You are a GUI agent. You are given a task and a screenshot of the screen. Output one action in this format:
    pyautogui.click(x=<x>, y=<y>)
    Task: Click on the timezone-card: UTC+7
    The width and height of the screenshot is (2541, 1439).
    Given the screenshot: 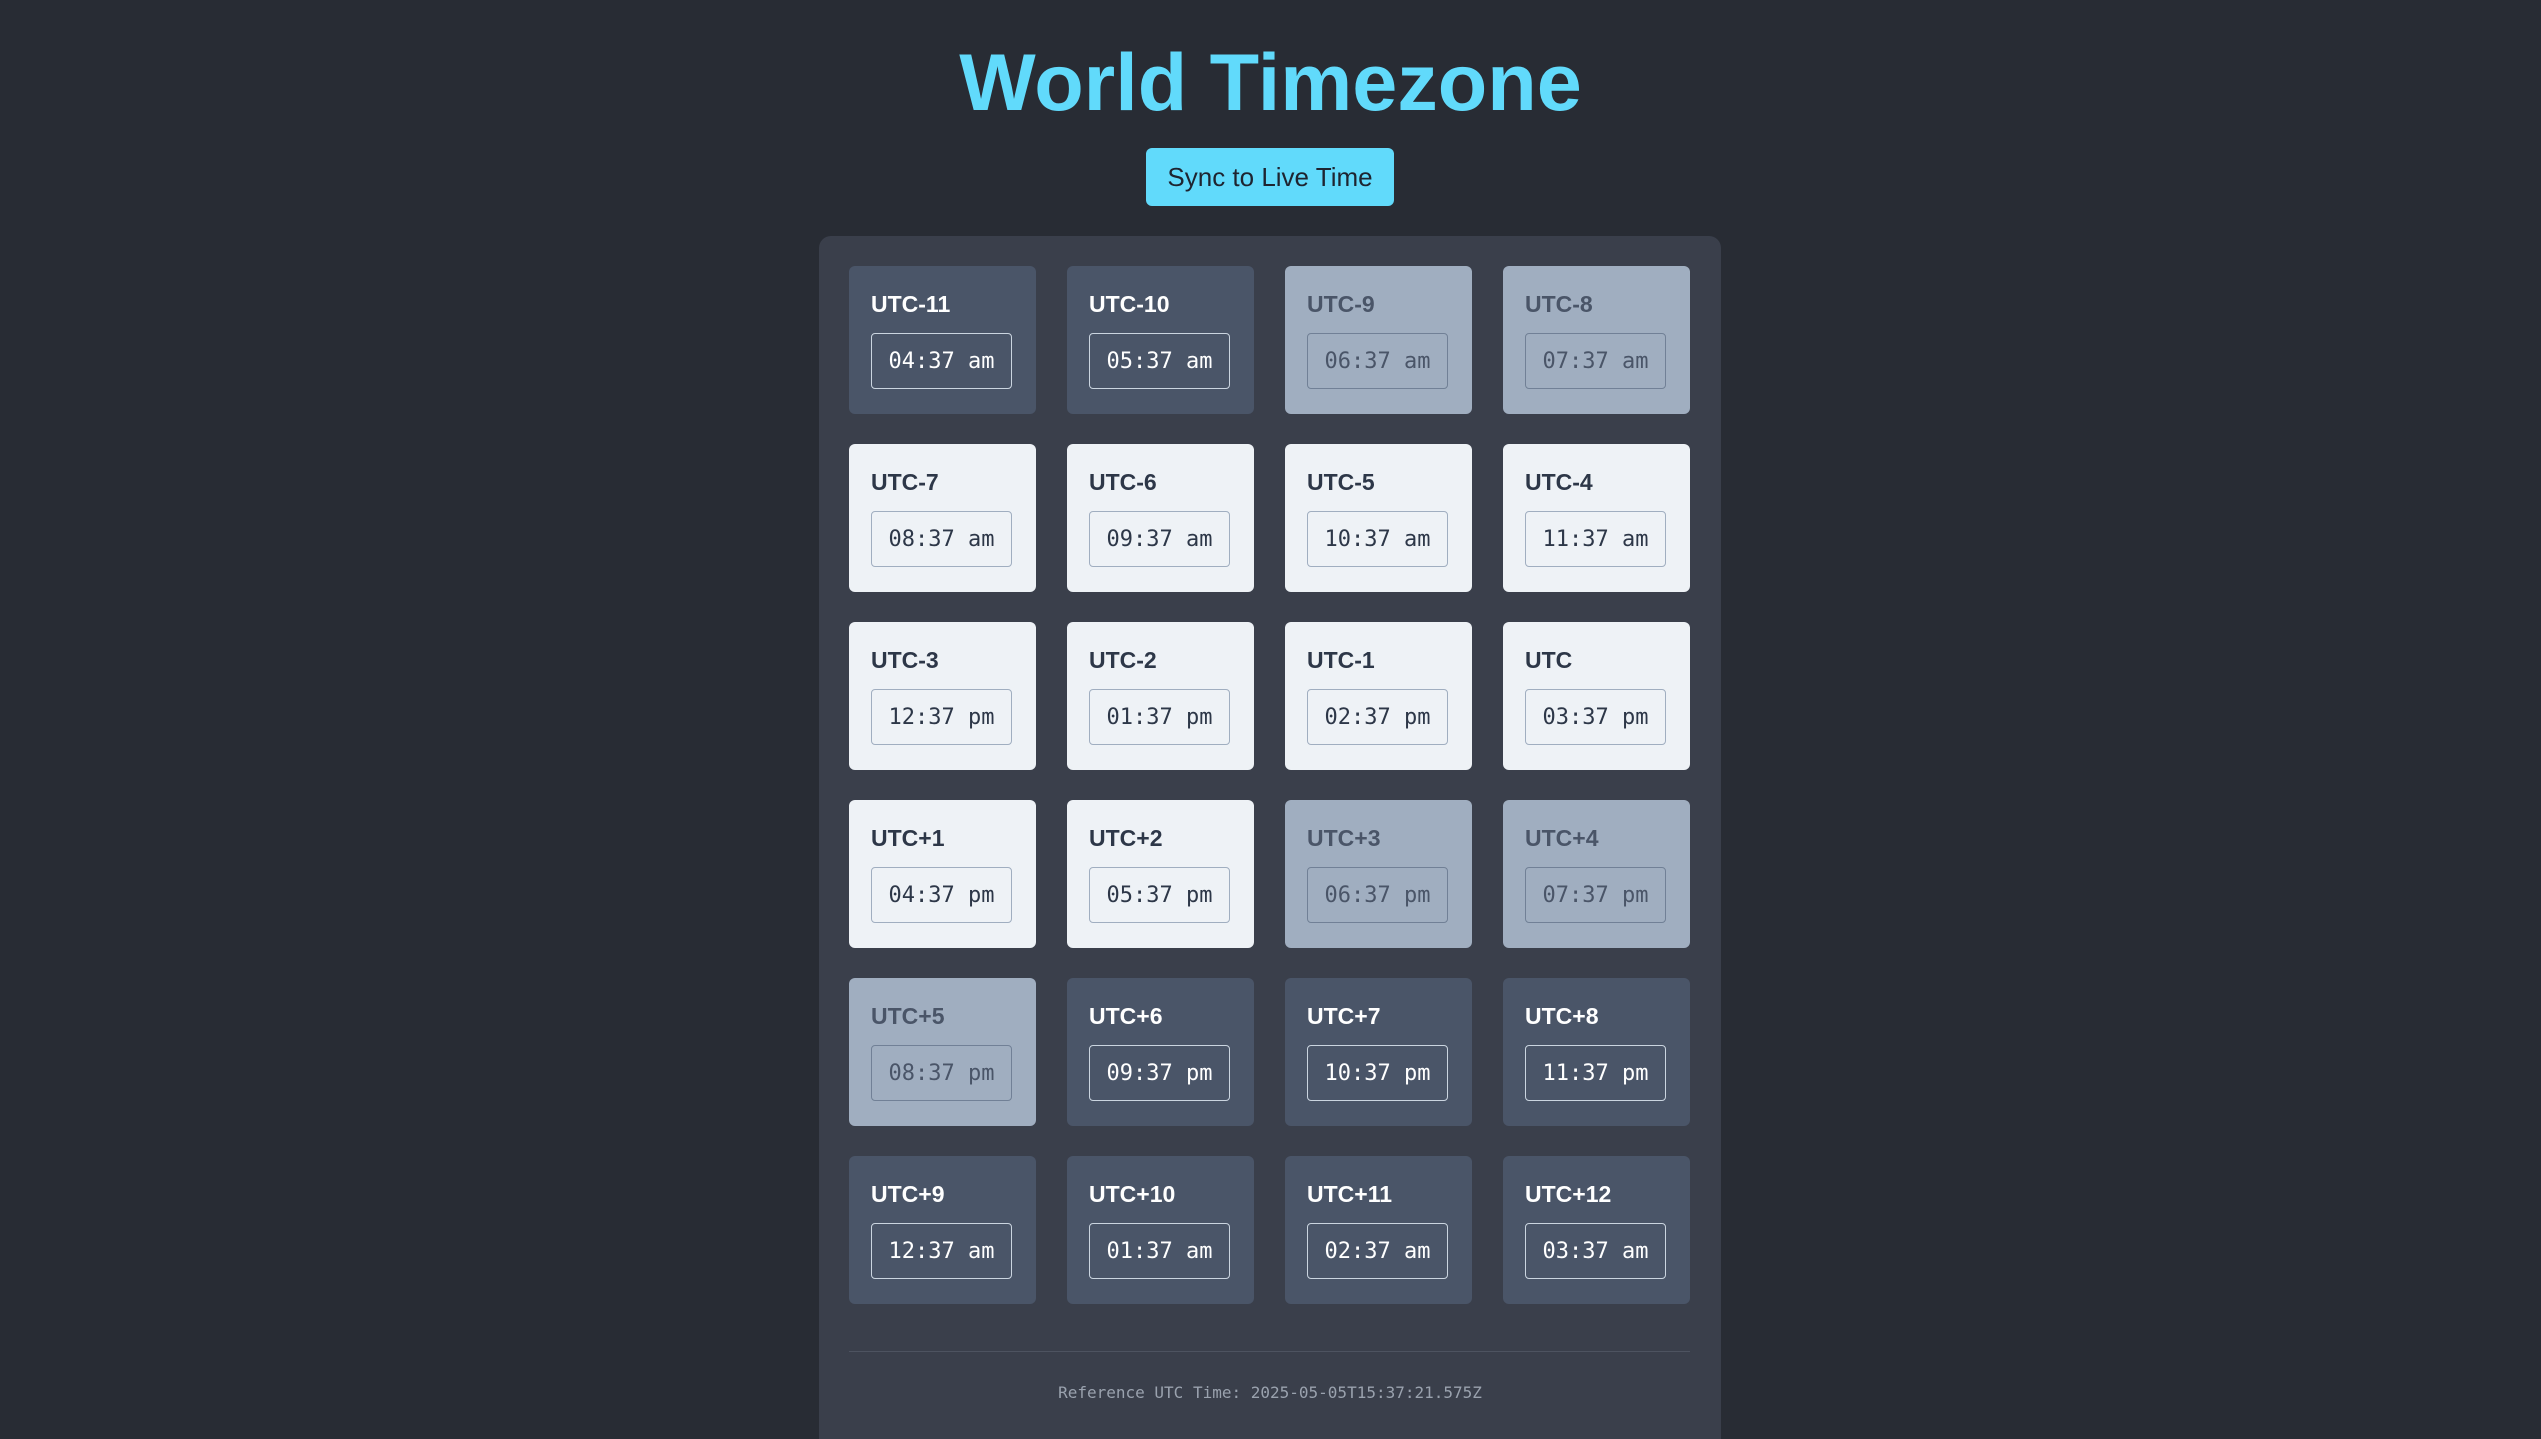 What is the action you would take?
    pyautogui.click(x=1378, y=1052)
    